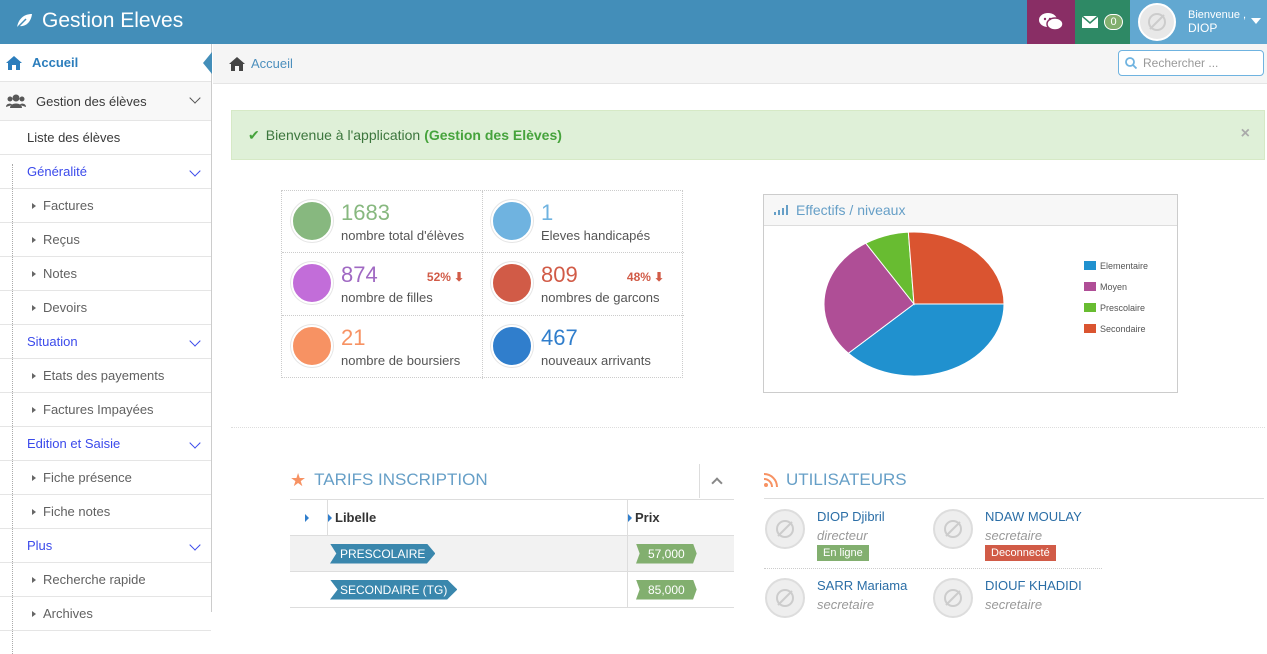 The height and width of the screenshot is (654, 1267). I want to click on sidebar-item-label: Plus, so click(40, 545).